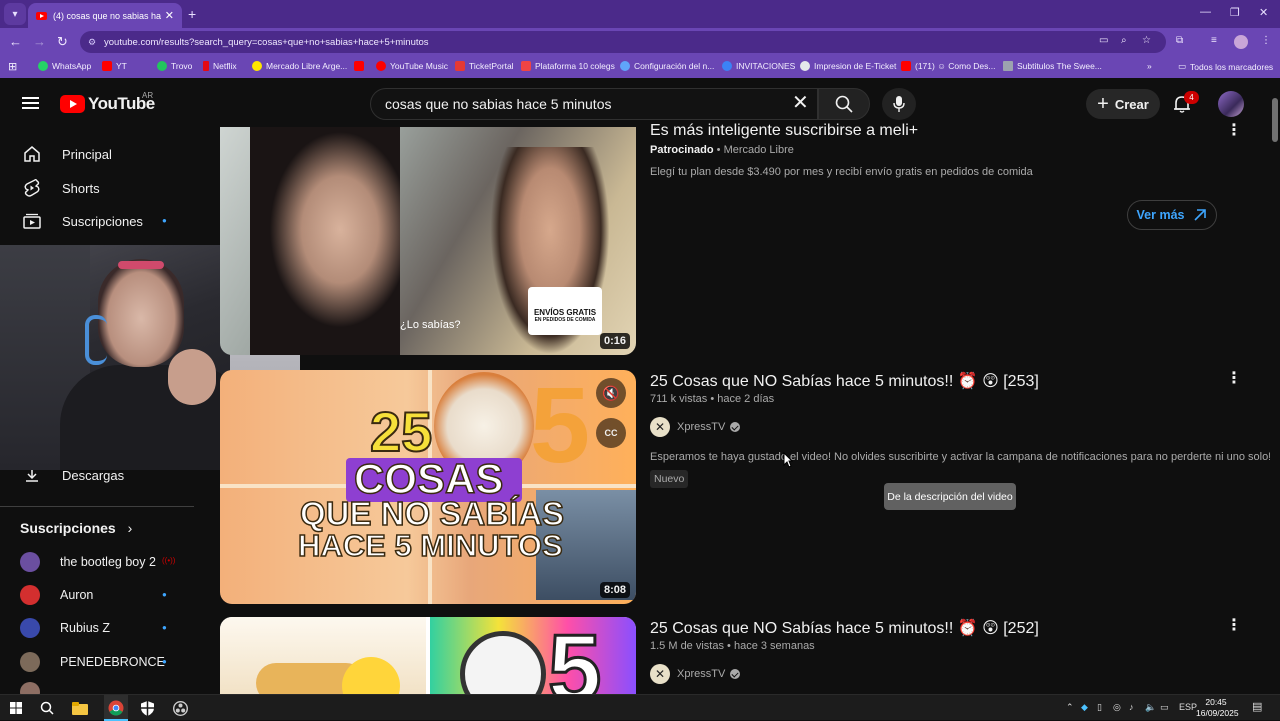 This screenshot has width=1280, height=721. Describe the element at coordinates (105, 662) in the screenshot. I see `subscription-item: PENEDEBRONCE ●` at that location.